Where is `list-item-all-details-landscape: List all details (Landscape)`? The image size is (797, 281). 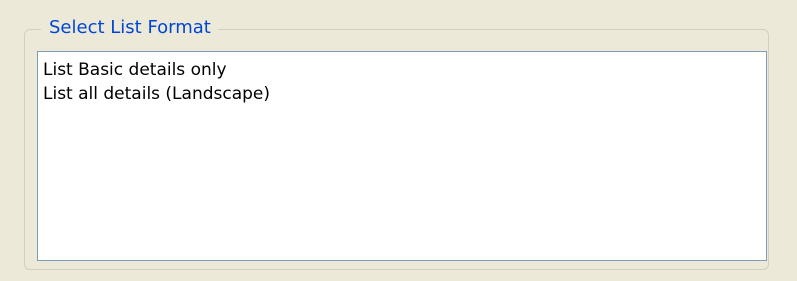
list-item-all-details-landscape: List all details (Landscape) is located at coordinates (402, 94).